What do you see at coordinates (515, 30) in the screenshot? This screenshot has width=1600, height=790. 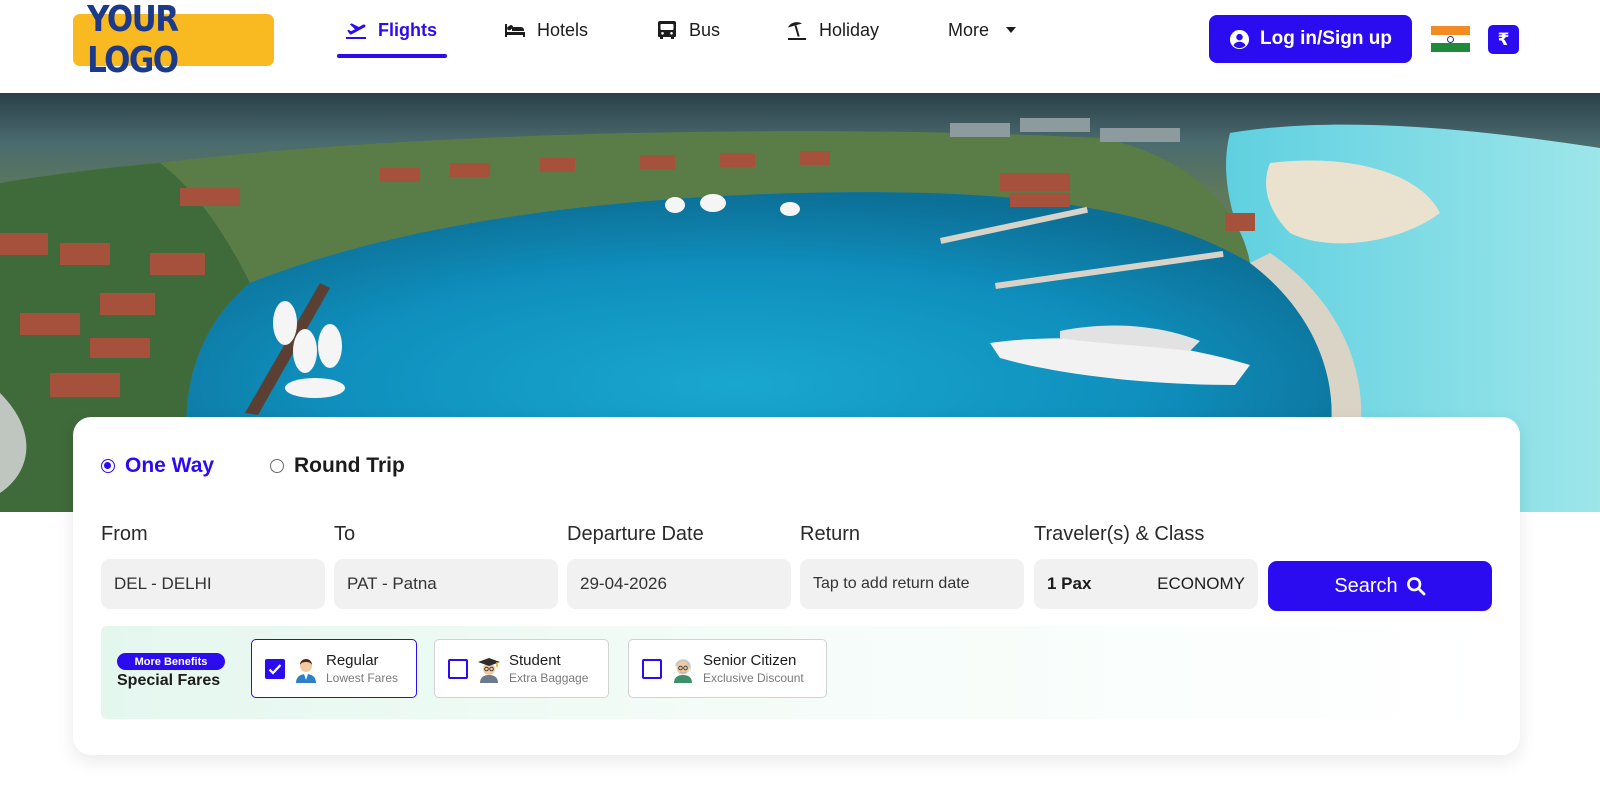 I see `bed-icon` at bounding box center [515, 30].